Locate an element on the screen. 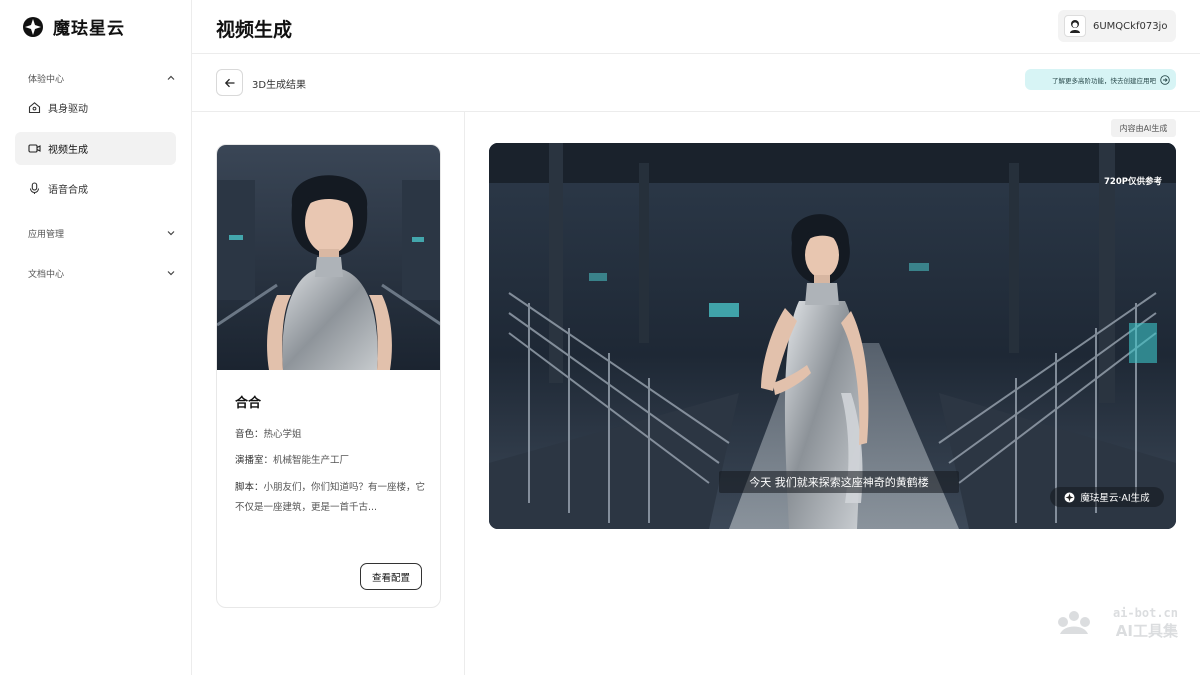 The width and height of the screenshot is (1200, 675). corner-watermark: ai-bot.cn AI工具集 is located at coordinates (1116, 624).